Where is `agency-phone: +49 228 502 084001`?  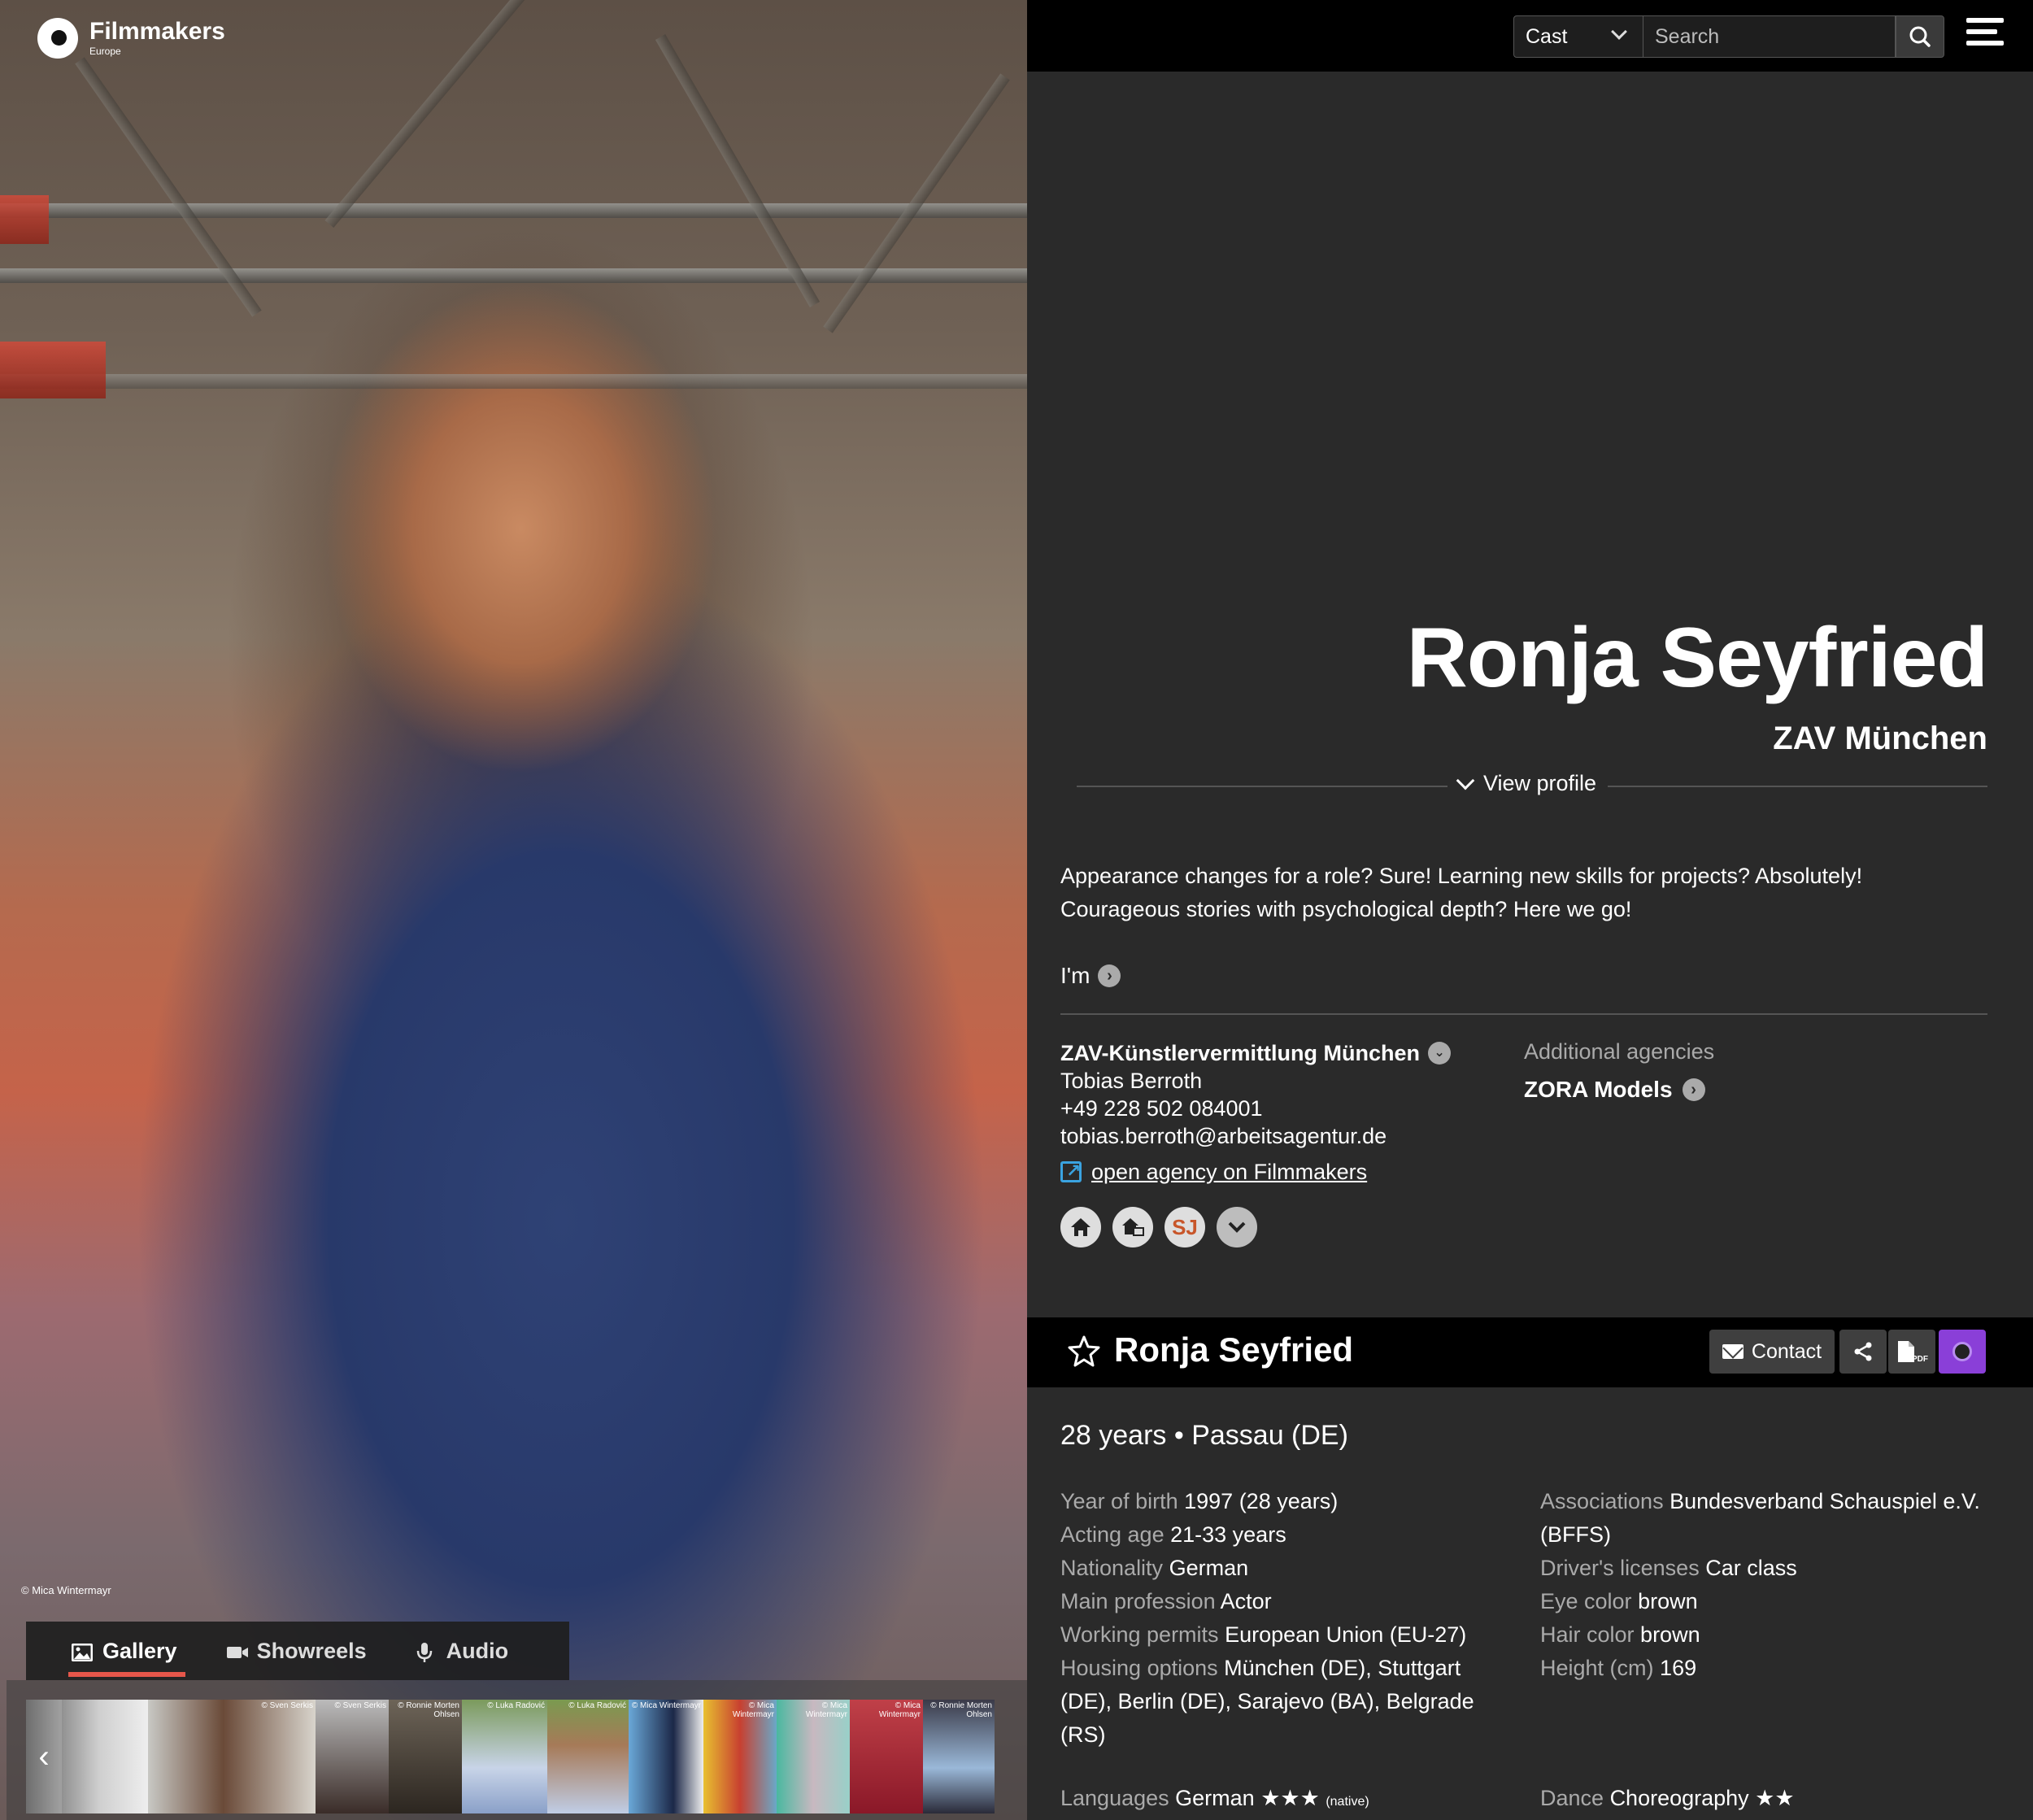 agency-phone: +49 228 502 084001 is located at coordinates (1288, 1108).